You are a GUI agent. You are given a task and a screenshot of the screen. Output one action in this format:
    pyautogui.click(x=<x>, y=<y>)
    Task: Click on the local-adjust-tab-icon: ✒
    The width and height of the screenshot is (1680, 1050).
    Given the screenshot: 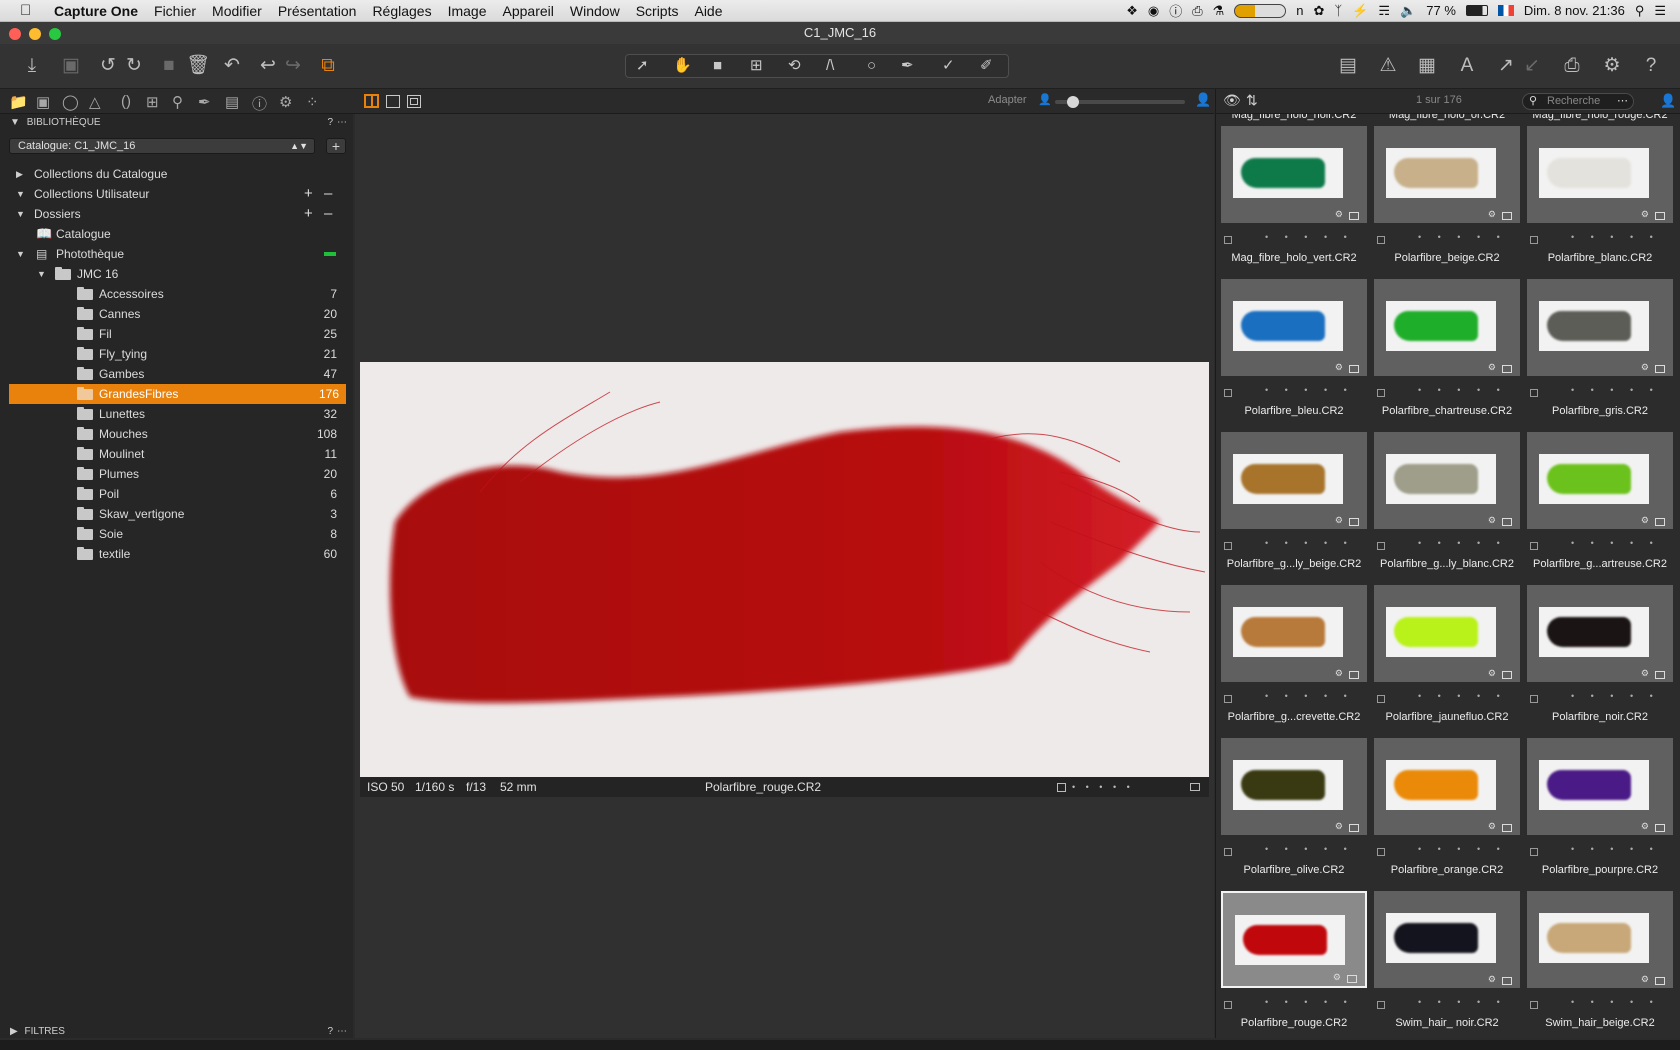 What is the action you would take?
    pyautogui.click(x=204, y=102)
    